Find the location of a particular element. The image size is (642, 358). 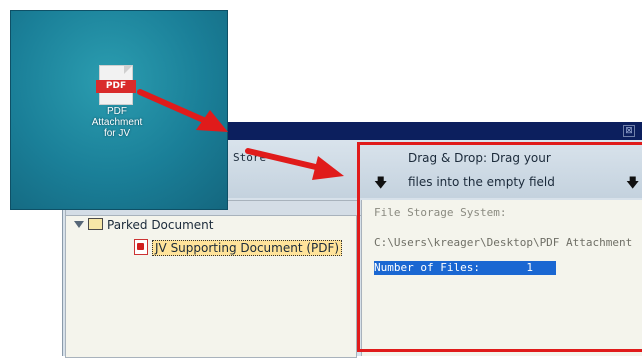

annotation-arrows is located at coordinates (240, 134).